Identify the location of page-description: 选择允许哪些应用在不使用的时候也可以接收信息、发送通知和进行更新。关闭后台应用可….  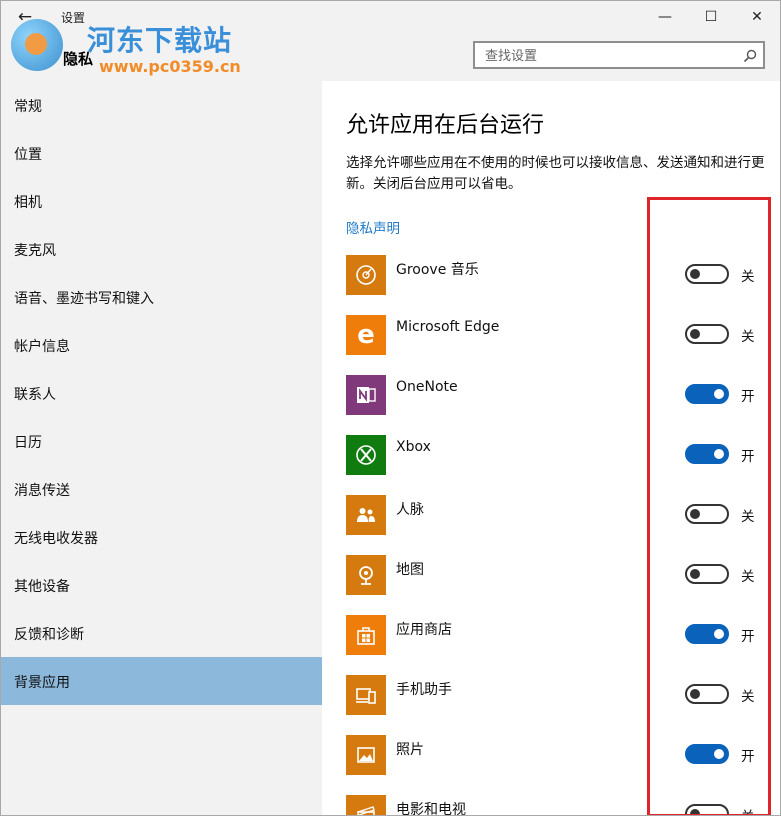
(555, 173).